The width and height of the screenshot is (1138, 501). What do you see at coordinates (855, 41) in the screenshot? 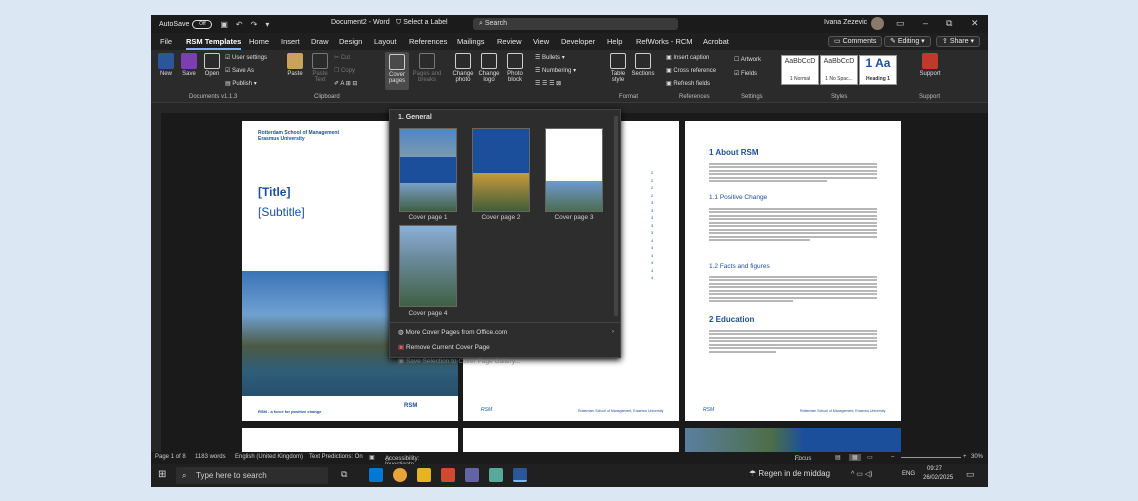
I see `comments-button: ▭ Comments` at bounding box center [855, 41].